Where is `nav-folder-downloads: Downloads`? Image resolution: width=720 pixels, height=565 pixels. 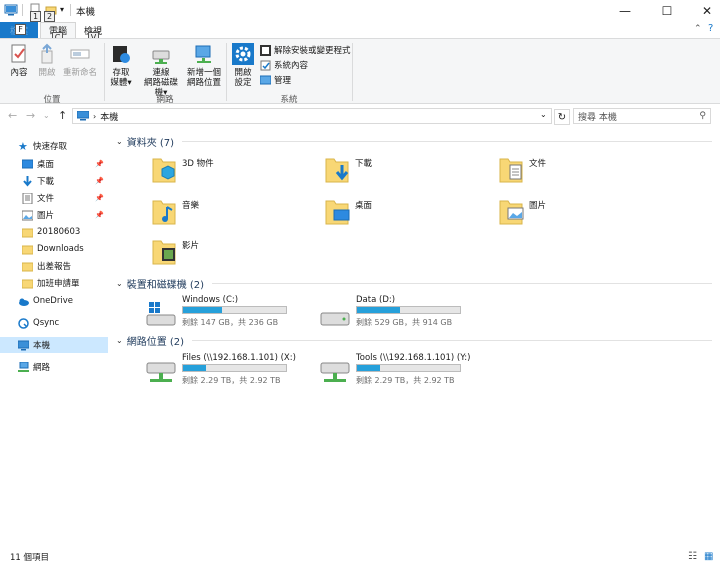
nav-folder-downloads: Downloads is located at coordinates (54, 249).